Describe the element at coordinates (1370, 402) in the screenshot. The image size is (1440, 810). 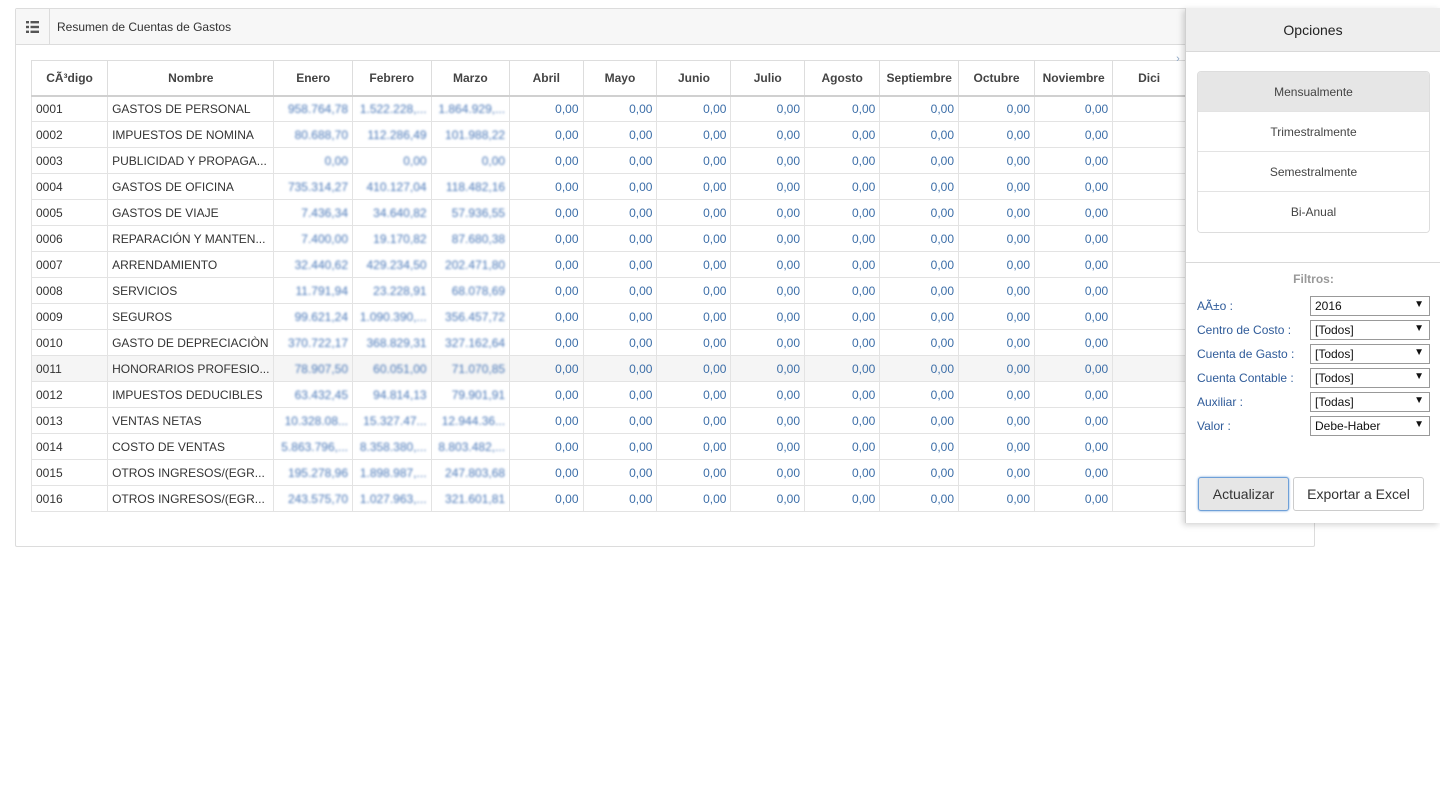
I see `filter-select: [Todas] ▼` at that location.